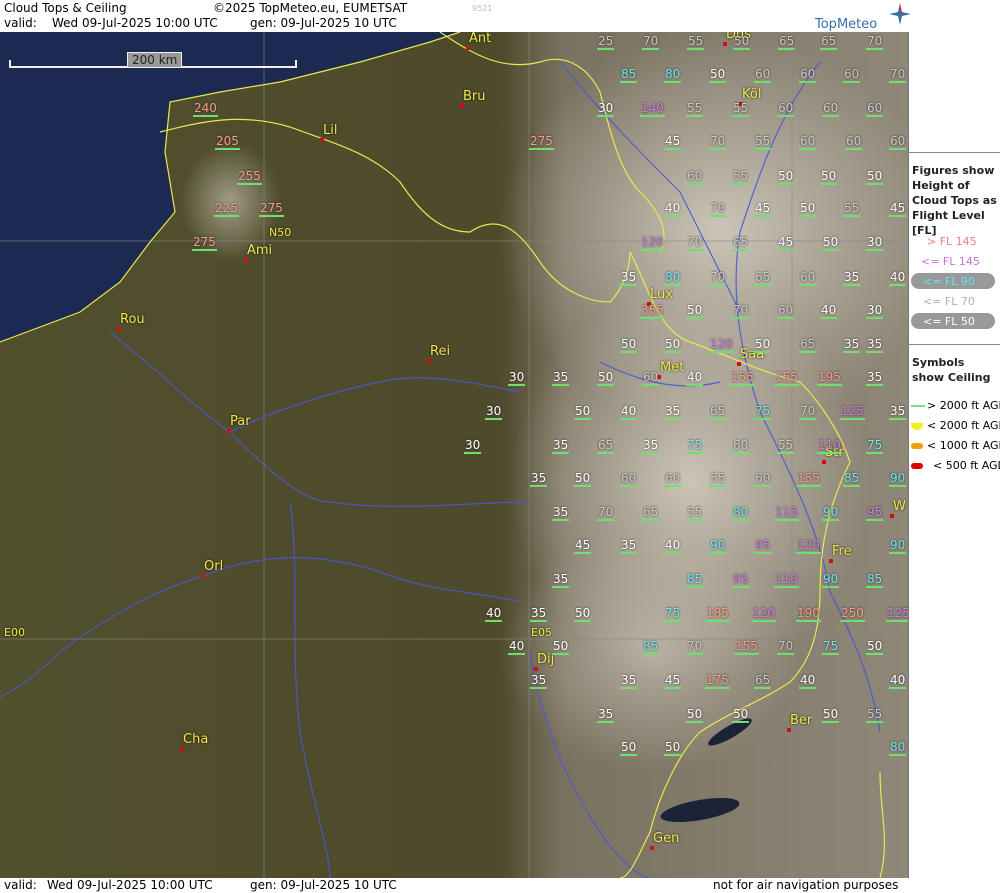  What do you see at coordinates (963, 425) in the screenshot?
I see `legend-ceiling-item-1: < 2000 ft AGL` at bounding box center [963, 425].